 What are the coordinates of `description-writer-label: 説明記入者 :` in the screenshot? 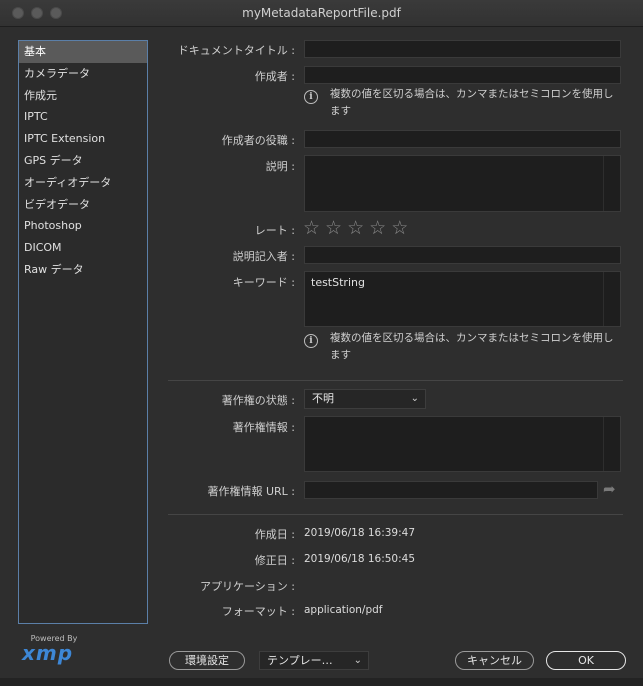 It's located at (263, 256).